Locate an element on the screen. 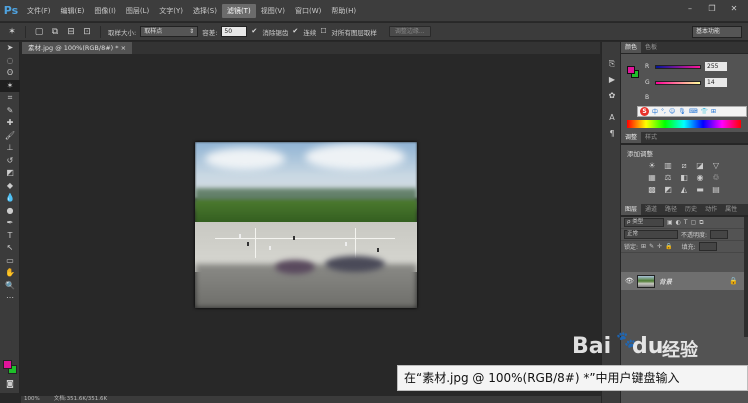  tab-layers: 图层 is located at coordinates (631, 209).